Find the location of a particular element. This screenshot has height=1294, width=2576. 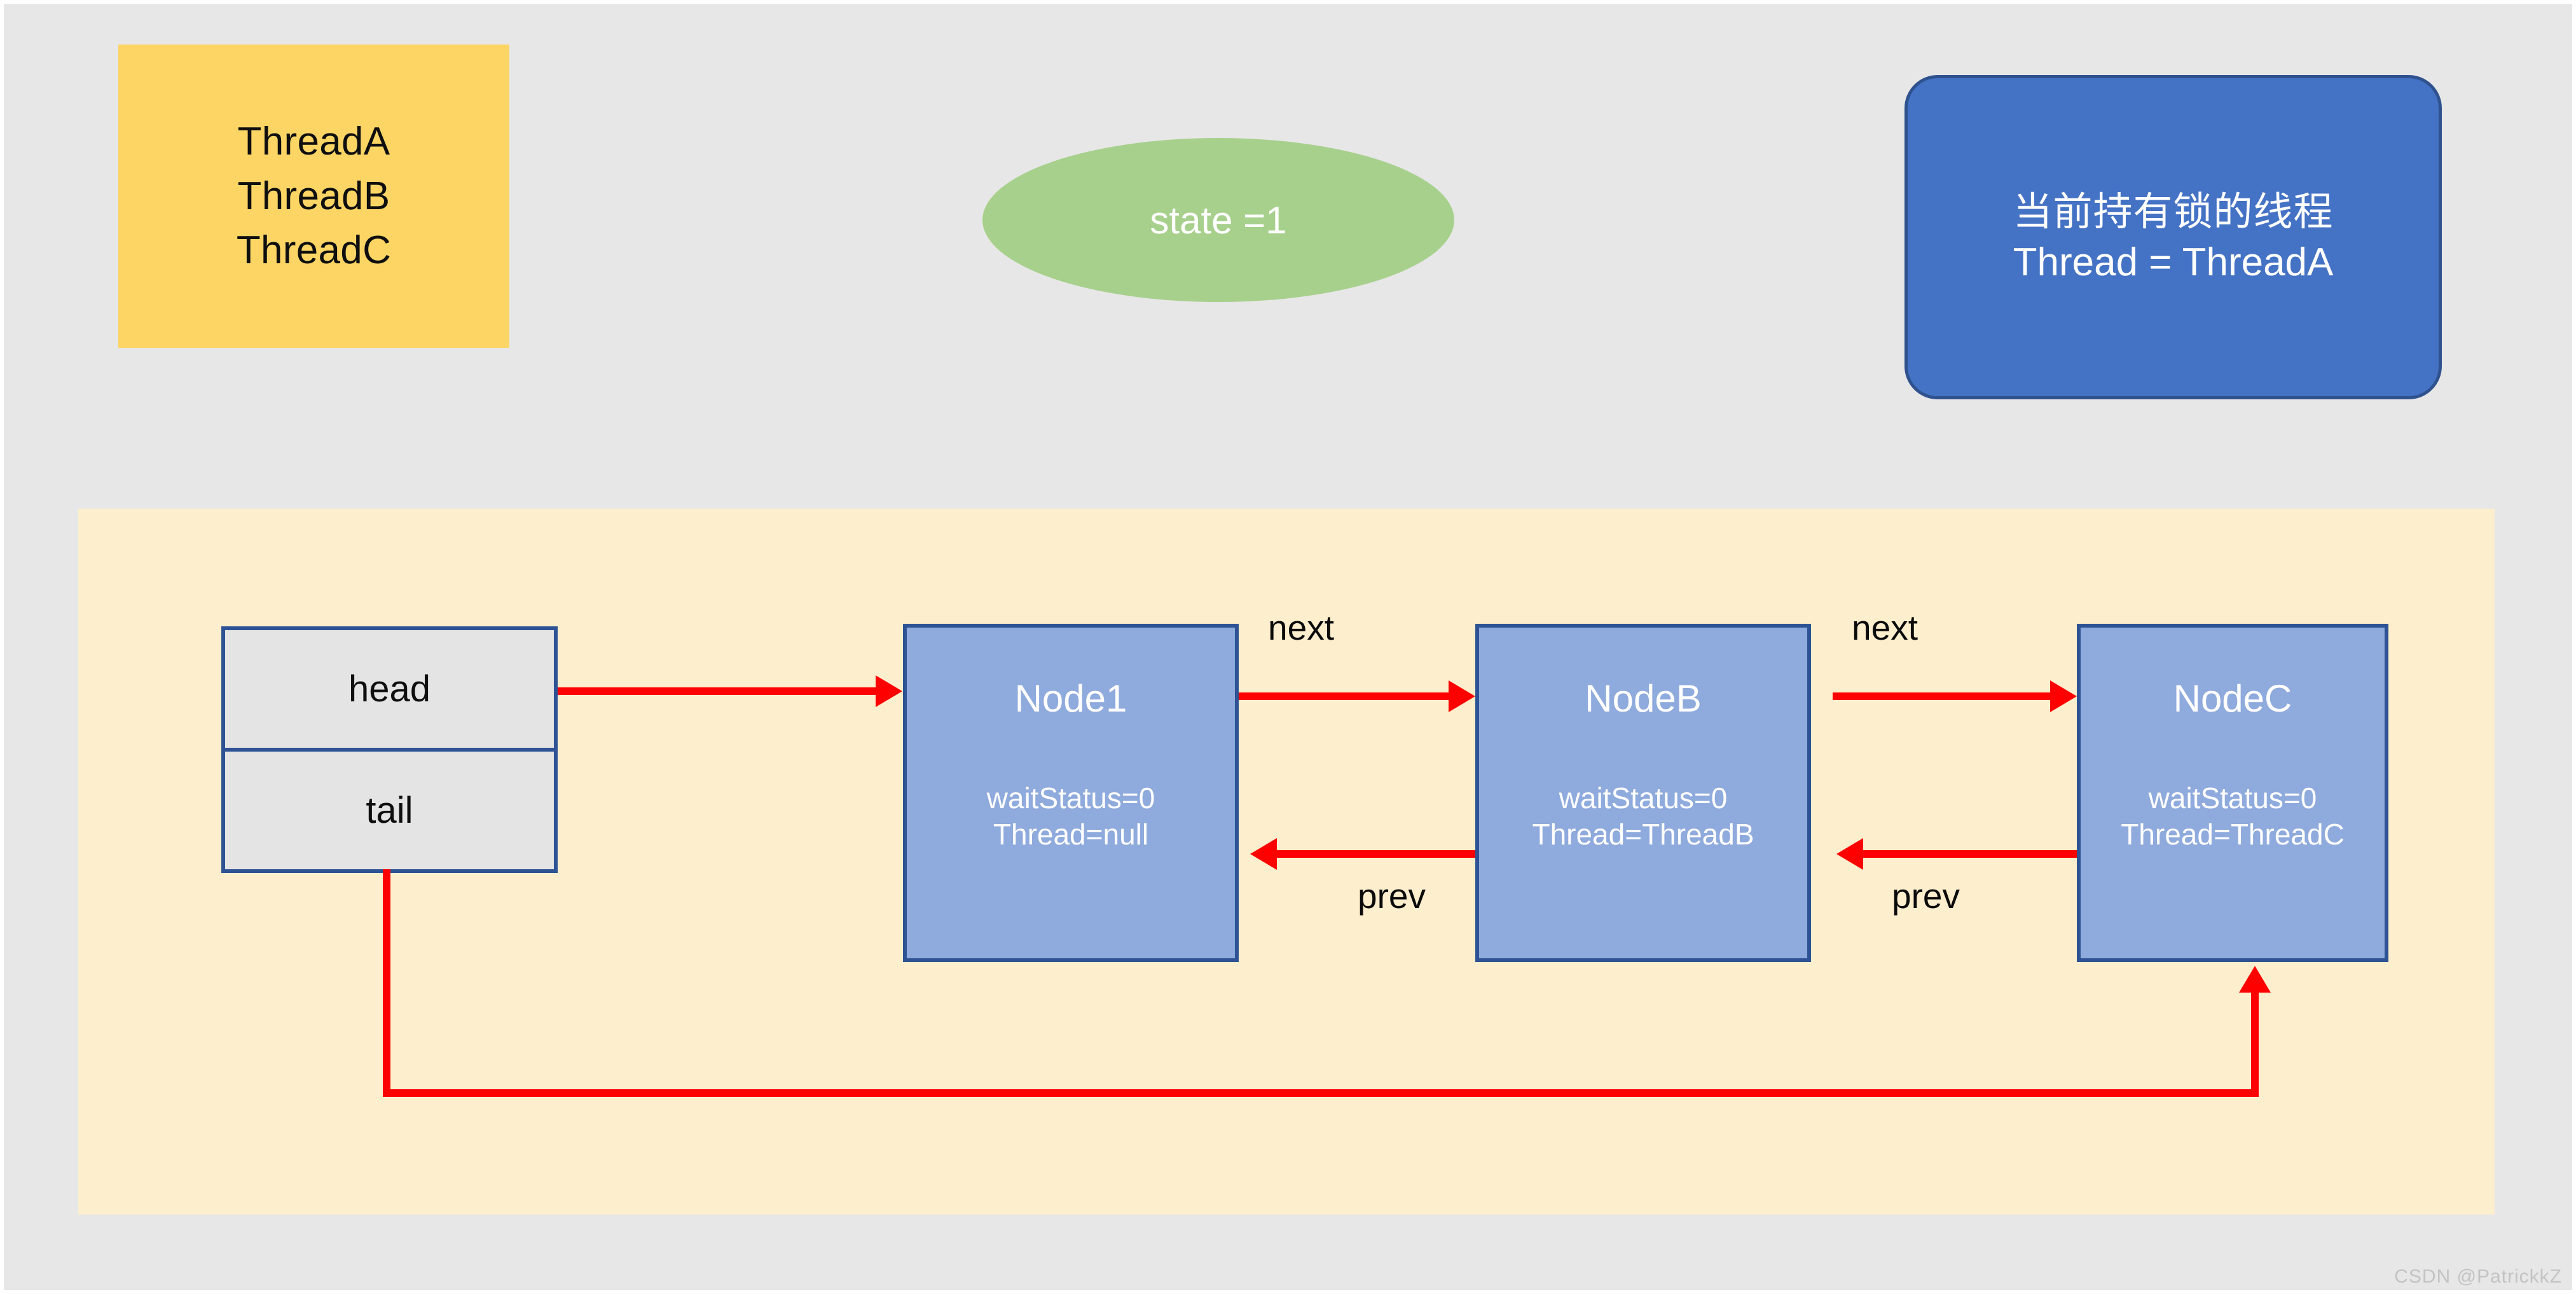

thread-list-item-b: ThreadB is located at coordinates (313, 196).